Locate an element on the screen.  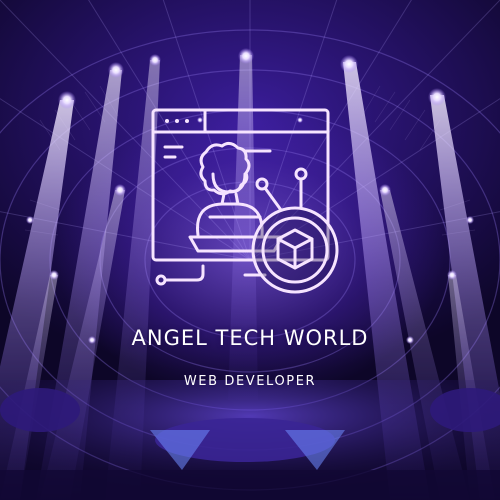
web-developer-icon is located at coordinates (245, 201).